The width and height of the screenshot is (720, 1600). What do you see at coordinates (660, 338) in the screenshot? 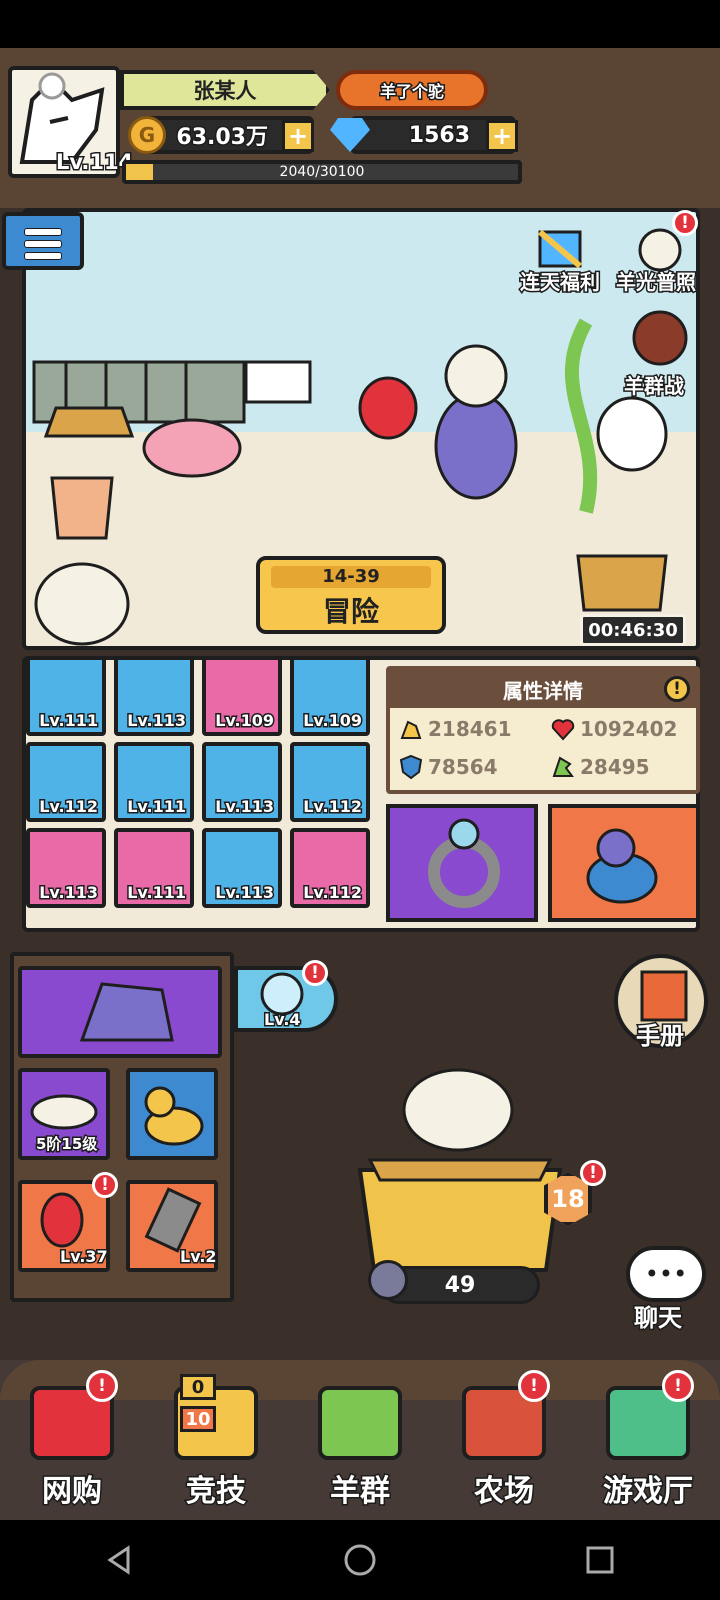
I see `flock-battle-icon` at bounding box center [660, 338].